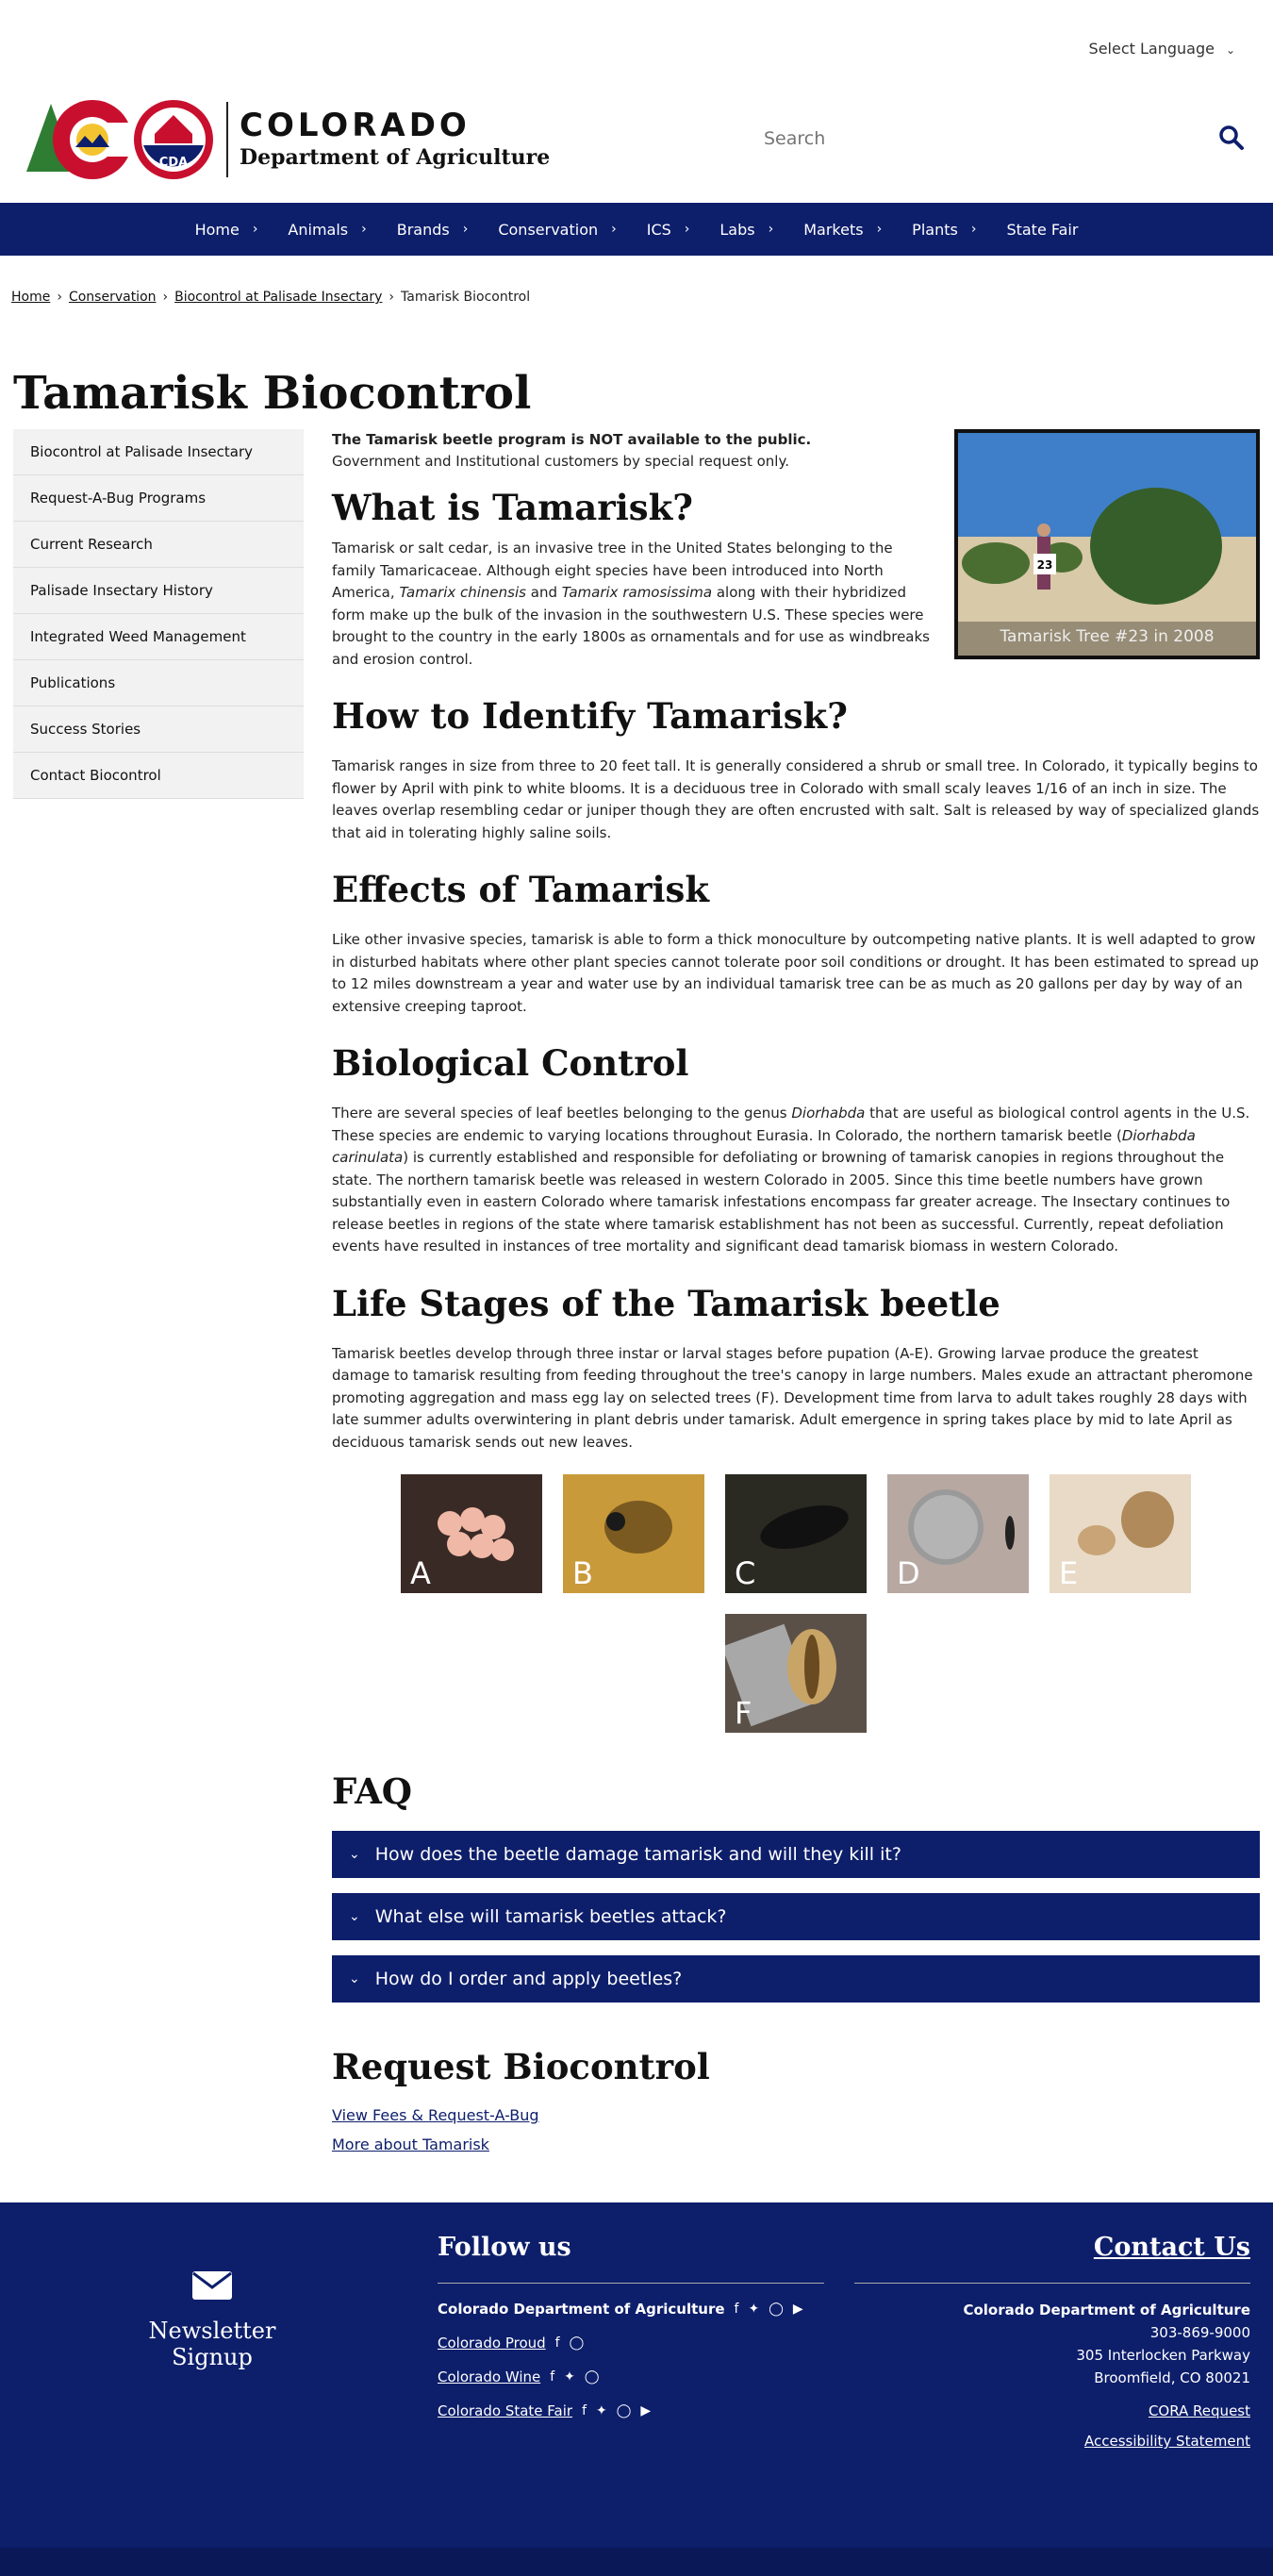 The height and width of the screenshot is (2576, 1273). What do you see at coordinates (1107, 636) in the screenshot?
I see `photo-caption: Tamarisk Tree #23 in 2008` at bounding box center [1107, 636].